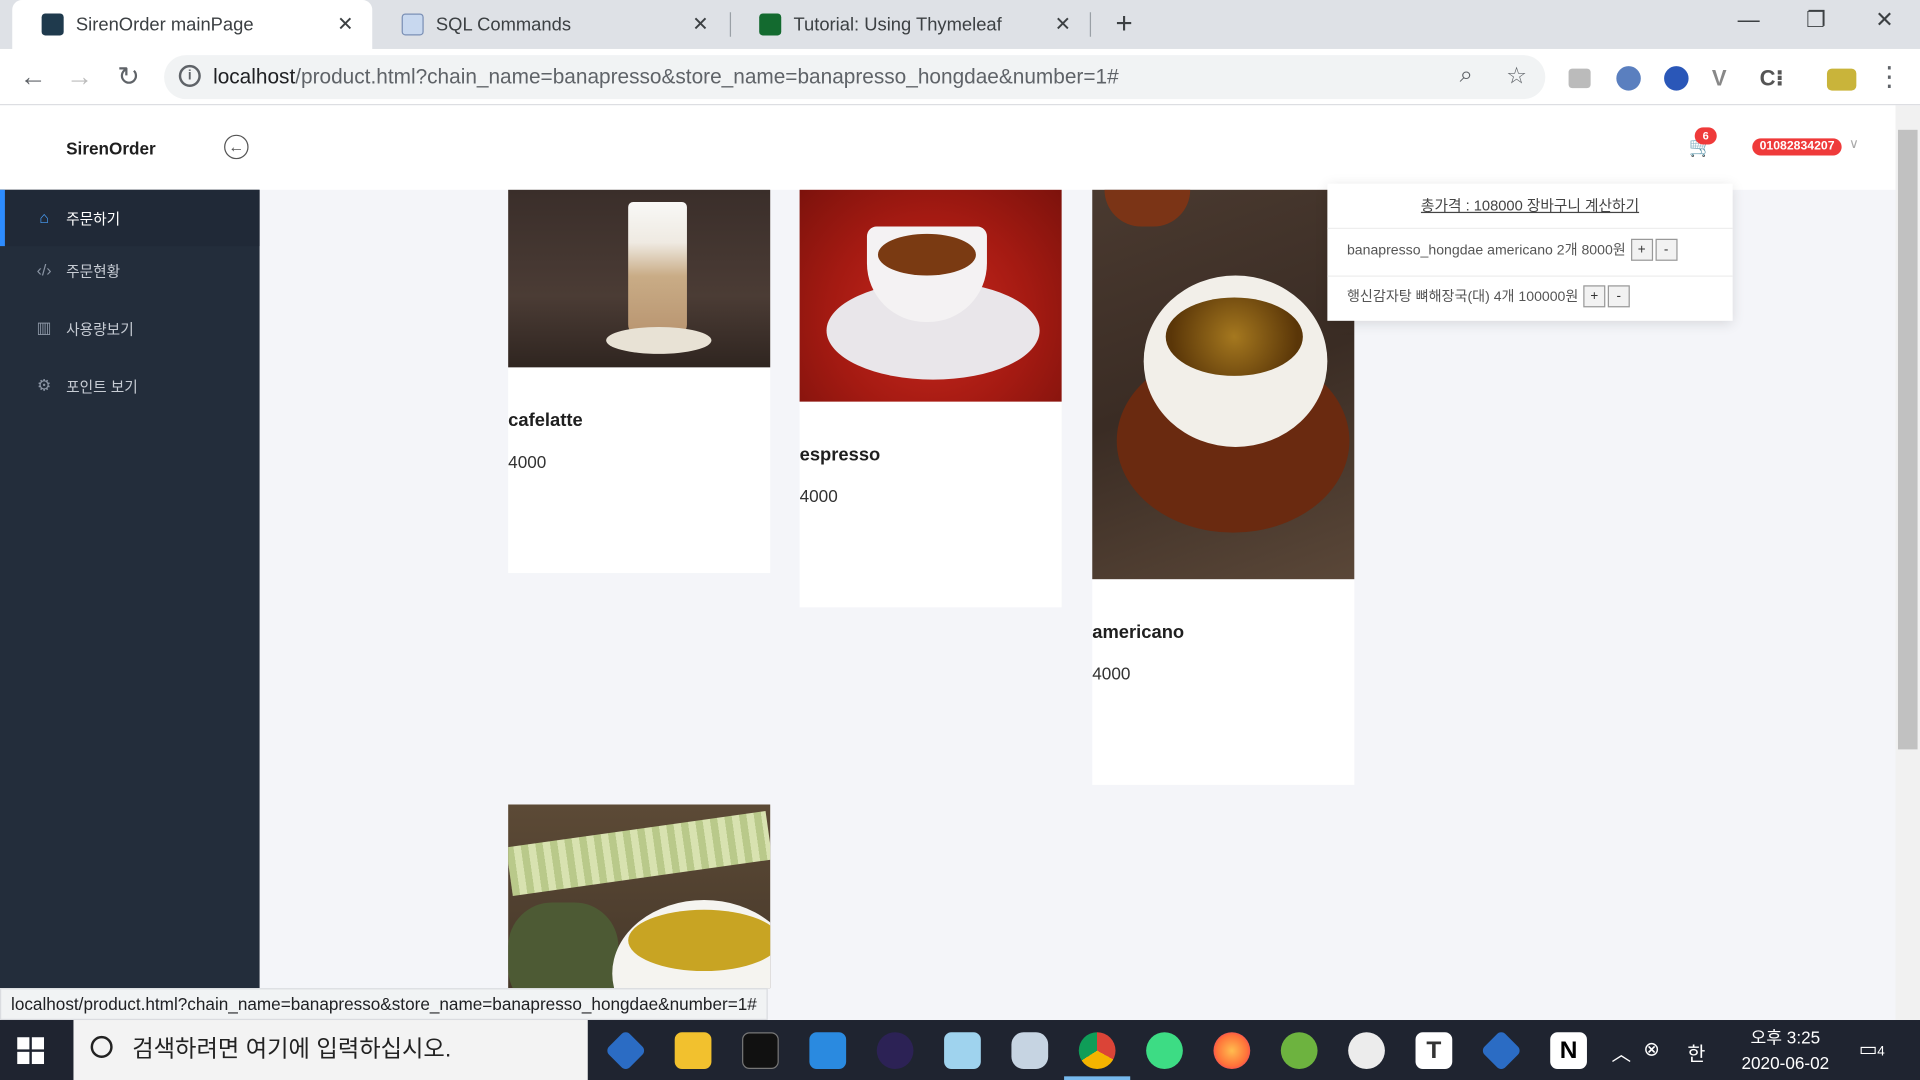 The width and height of the screenshot is (1920, 1080). Describe the element at coordinates (1621, 1051) in the screenshot. I see `chevron-up-icon: ︿` at that location.